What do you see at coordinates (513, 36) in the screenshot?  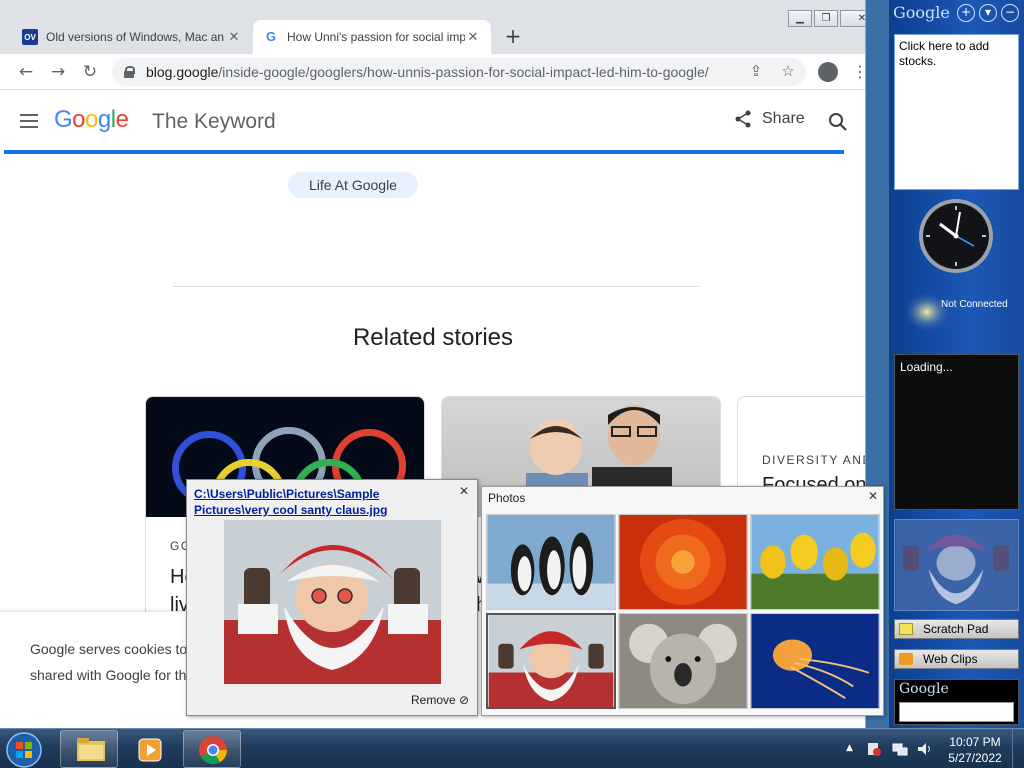 I see `new-tab-icon: +` at bounding box center [513, 36].